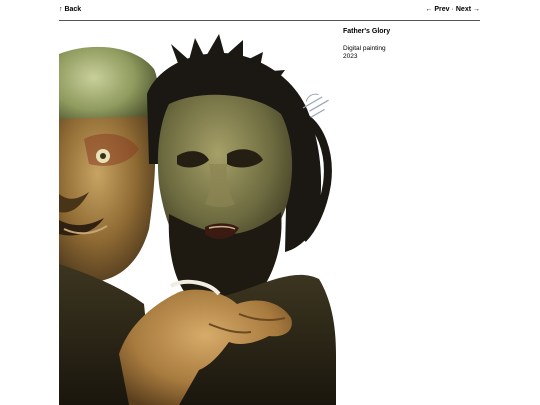 Image resolution: width=540 pixels, height=405 pixels. I want to click on prev-link: ← Prev, so click(437, 9).